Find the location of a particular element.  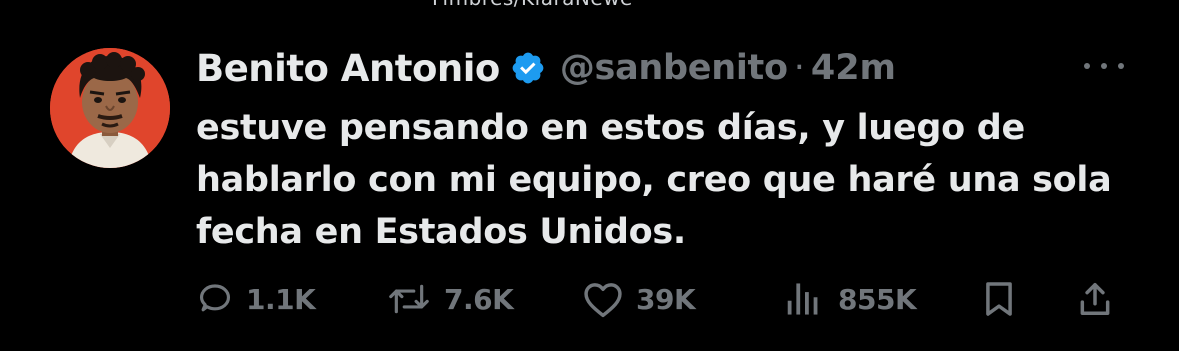

more-dots-icon is located at coordinates (1104, 66).